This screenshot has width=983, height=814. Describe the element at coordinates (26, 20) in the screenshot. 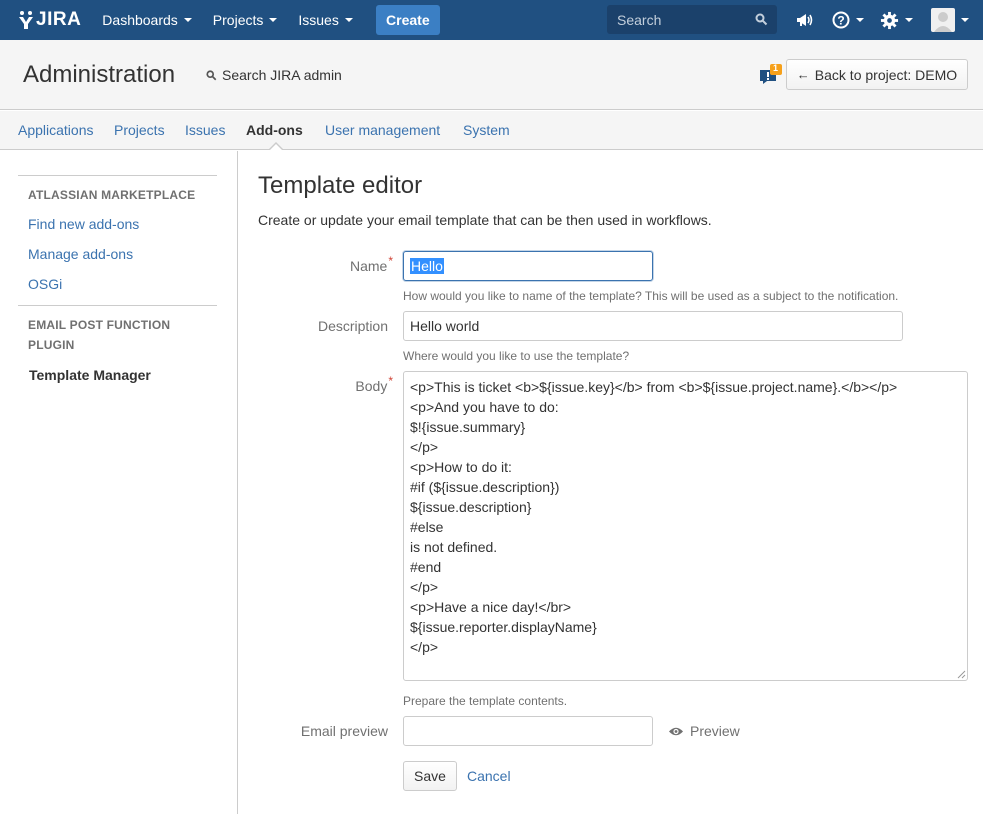

I see `jira-logo-icon` at that location.